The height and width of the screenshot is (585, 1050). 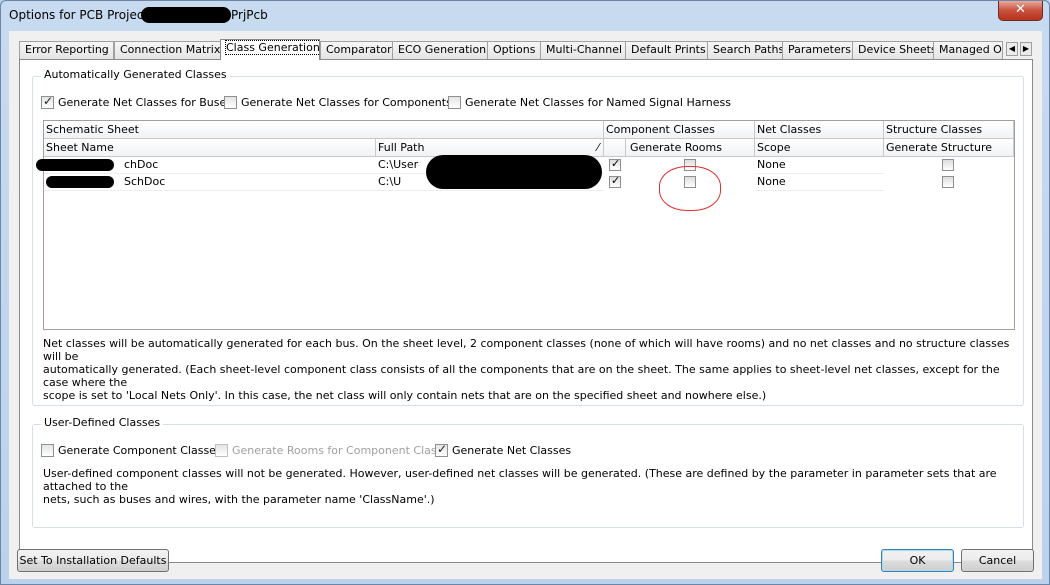 What do you see at coordinates (817, 50) in the screenshot?
I see `tab-parameters: Parameters` at bounding box center [817, 50].